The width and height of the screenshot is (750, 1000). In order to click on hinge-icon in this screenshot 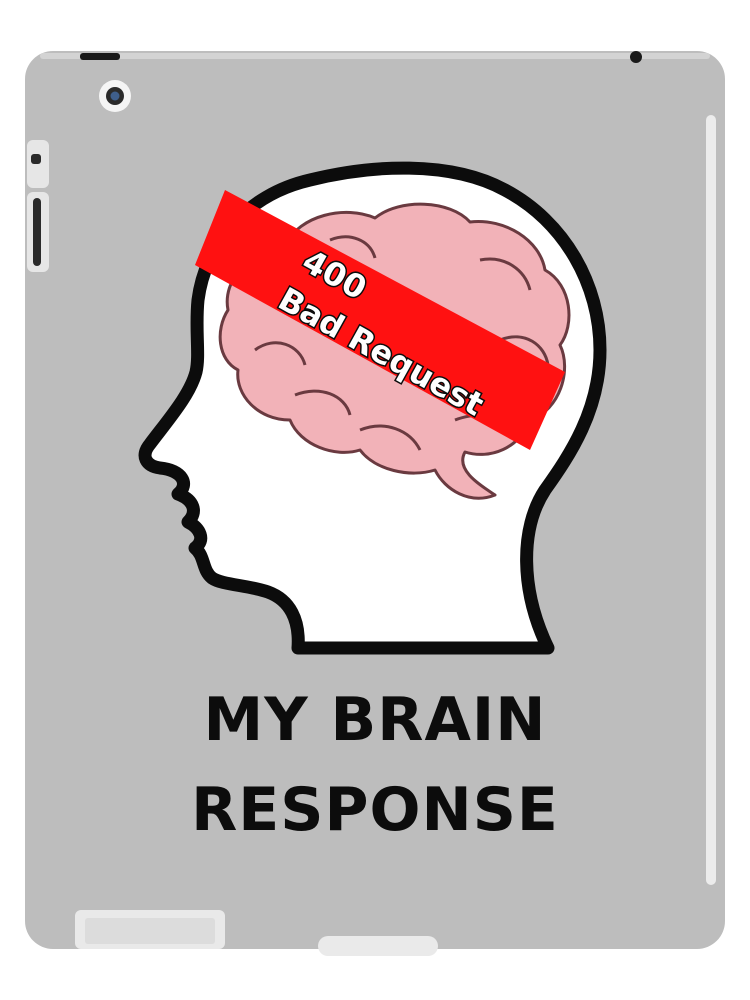, I will do `click(378, 946)`.